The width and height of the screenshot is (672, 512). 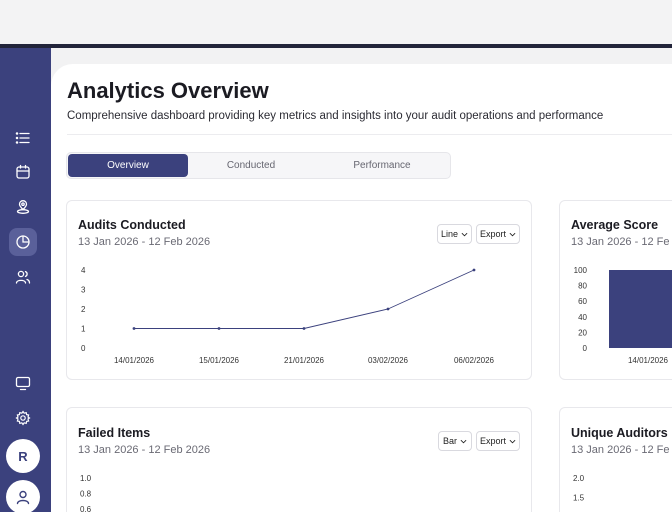 What do you see at coordinates (83, 329) in the screenshot?
I see `y-tick-label: 1` at bounding box center [83, 329].